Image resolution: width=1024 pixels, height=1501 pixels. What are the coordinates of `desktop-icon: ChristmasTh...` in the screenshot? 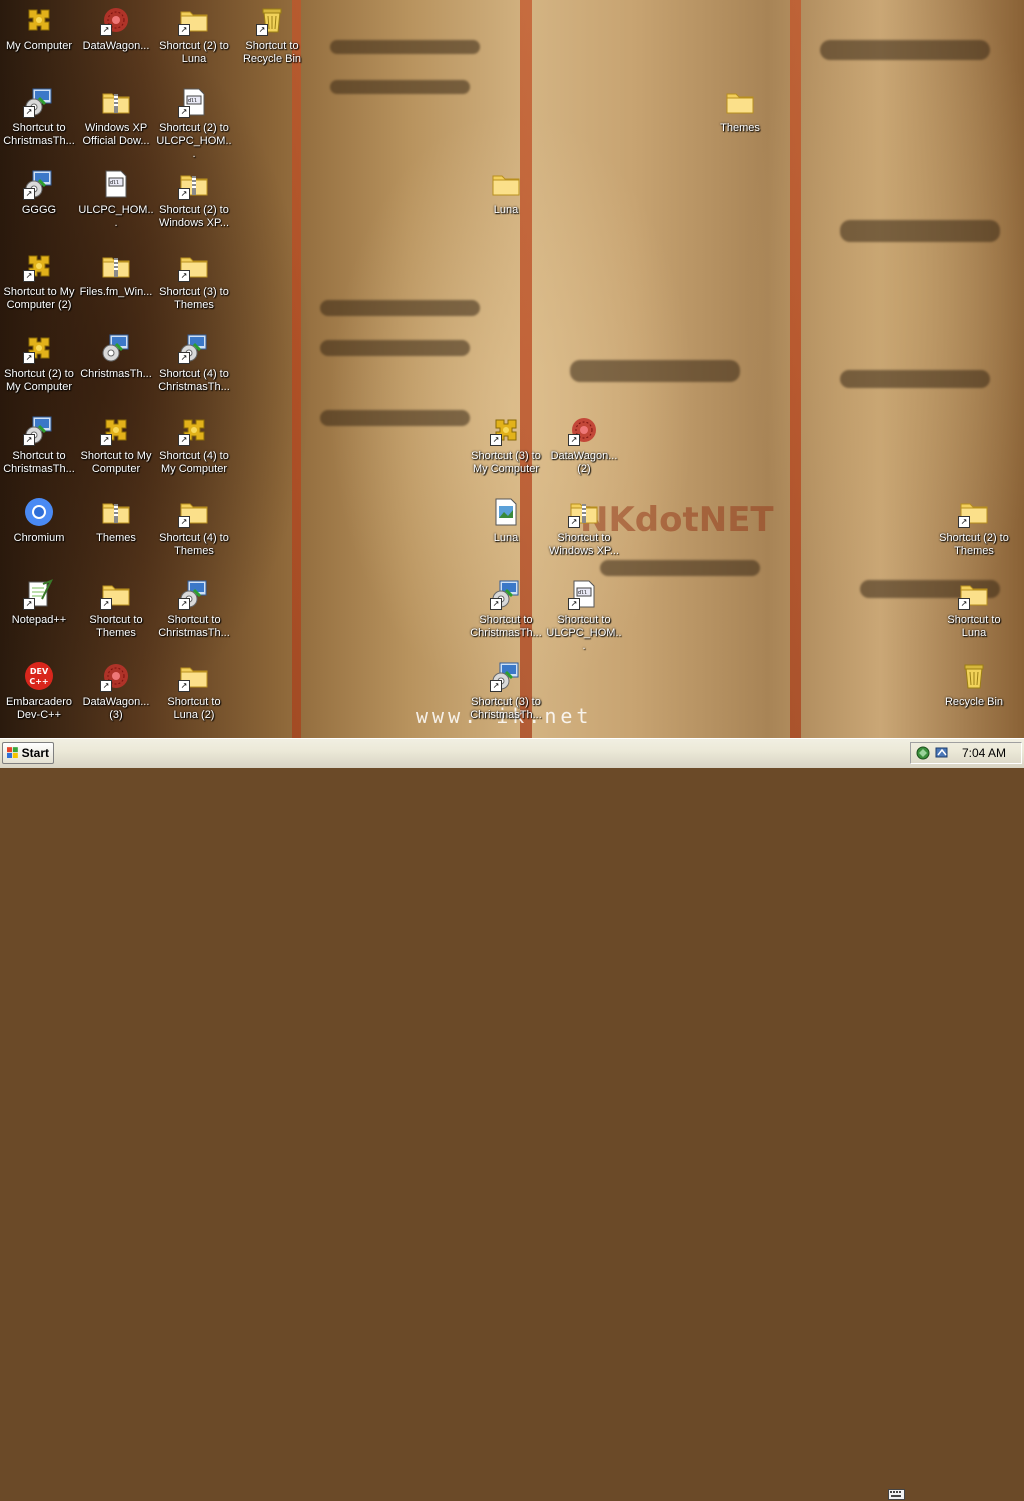 It's located at (116, 356).